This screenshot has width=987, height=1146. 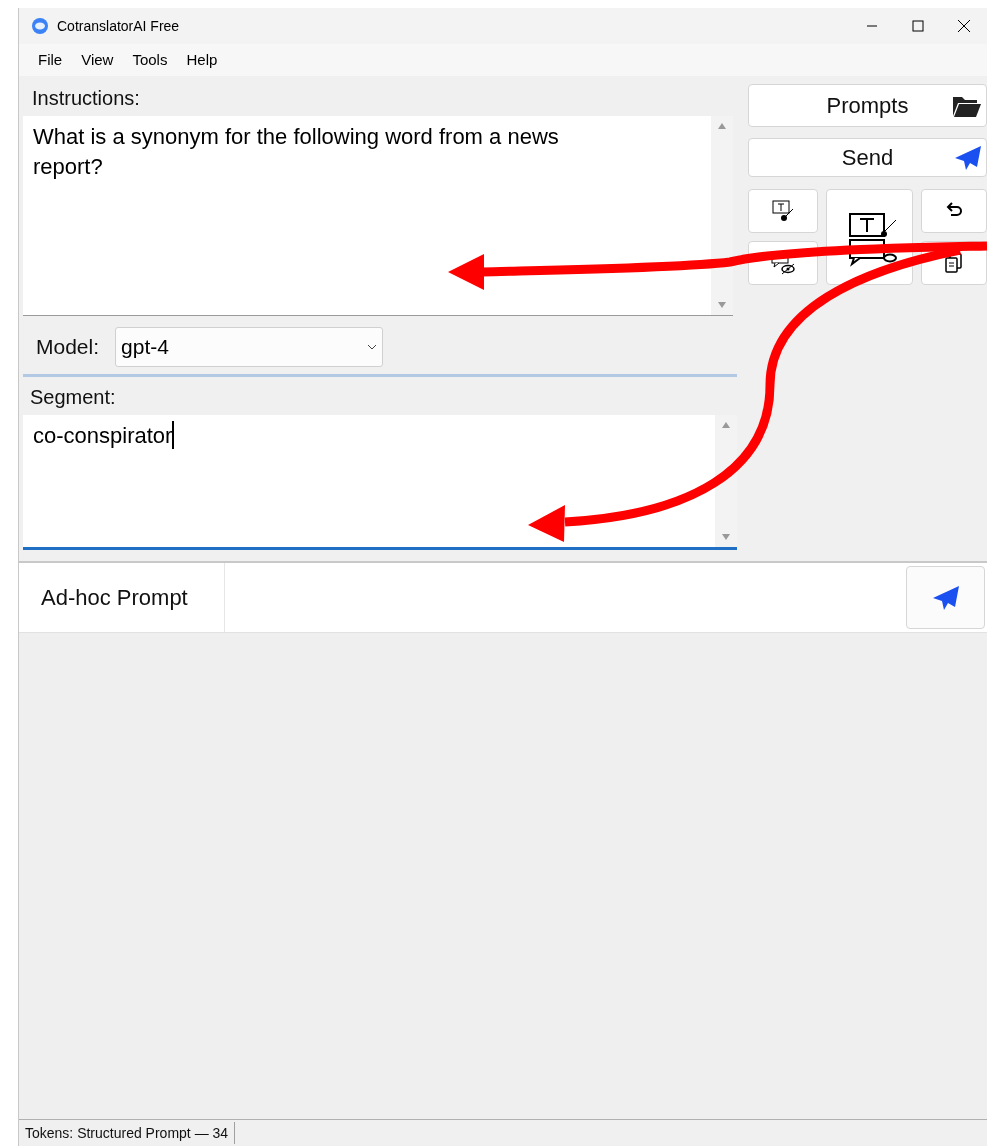 What do you see at coordinates (73, 397) in the screenshot?
I see `segment-label: Segment:` at bounding box center [73, 397].